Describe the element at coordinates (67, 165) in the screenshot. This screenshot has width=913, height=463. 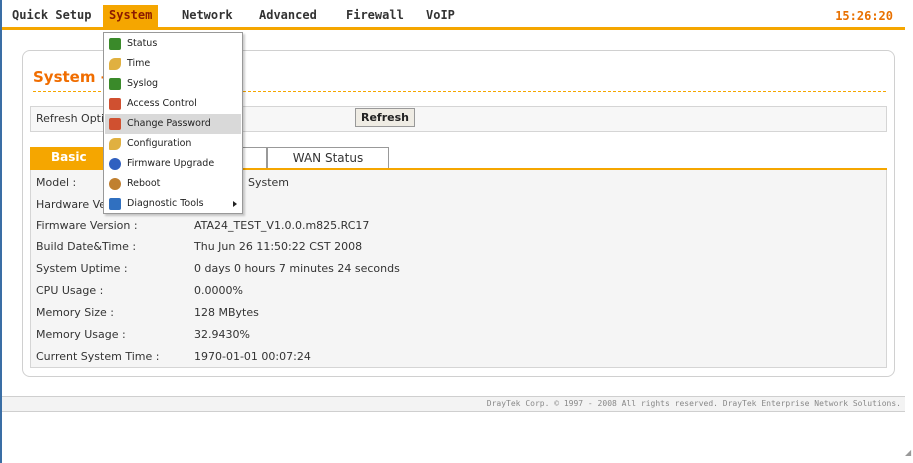
I see `tab-basic-status: Basic St` at that location.